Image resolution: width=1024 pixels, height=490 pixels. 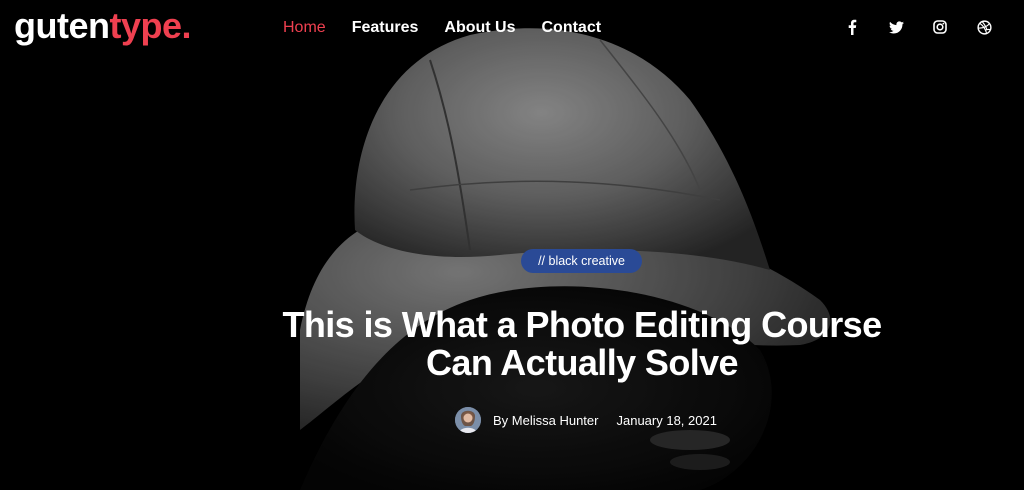 What do you see at coordinates (582, 324) in the screenshot?
I see `post-title-line-1: This is What a Photo Editing Course` at bounding box center [582, 324].